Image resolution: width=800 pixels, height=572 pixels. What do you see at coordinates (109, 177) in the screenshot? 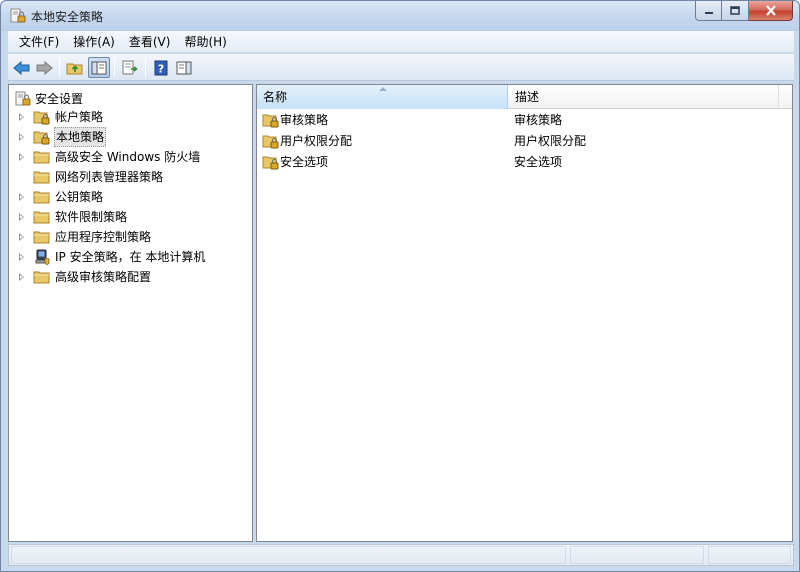
I see `tree-item-label: 网络列表管理器策略` at bounding box center [109, 177].